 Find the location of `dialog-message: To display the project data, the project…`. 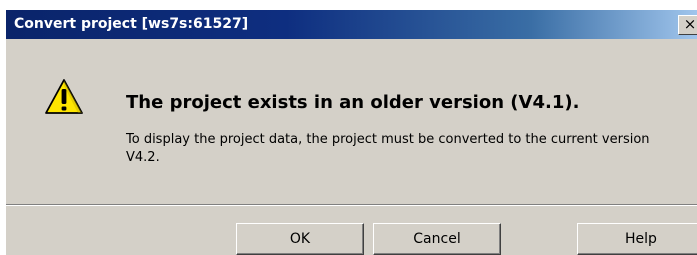

dialog-message: To display the project data, the project… is located at coordinates (388, 148).